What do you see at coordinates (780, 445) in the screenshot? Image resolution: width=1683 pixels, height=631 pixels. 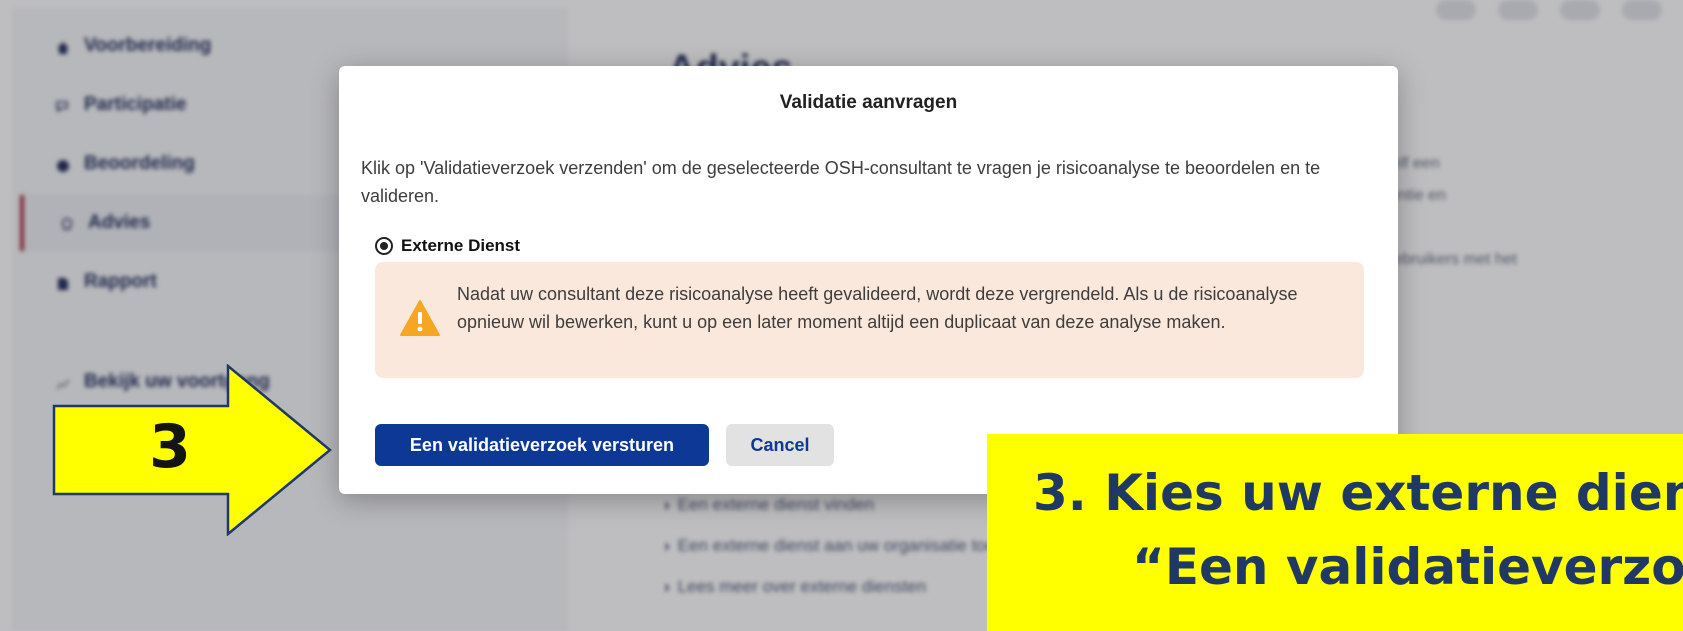 I see `cancel-button: Cancel` at bounding box center [780, 445].